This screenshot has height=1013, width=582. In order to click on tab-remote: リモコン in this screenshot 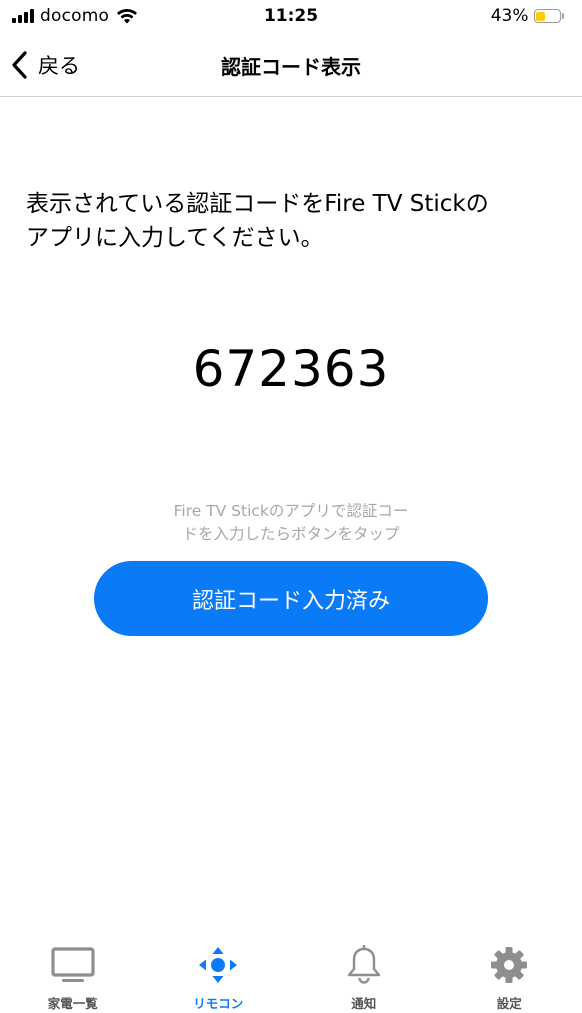, I will do `click(219, 974)`.